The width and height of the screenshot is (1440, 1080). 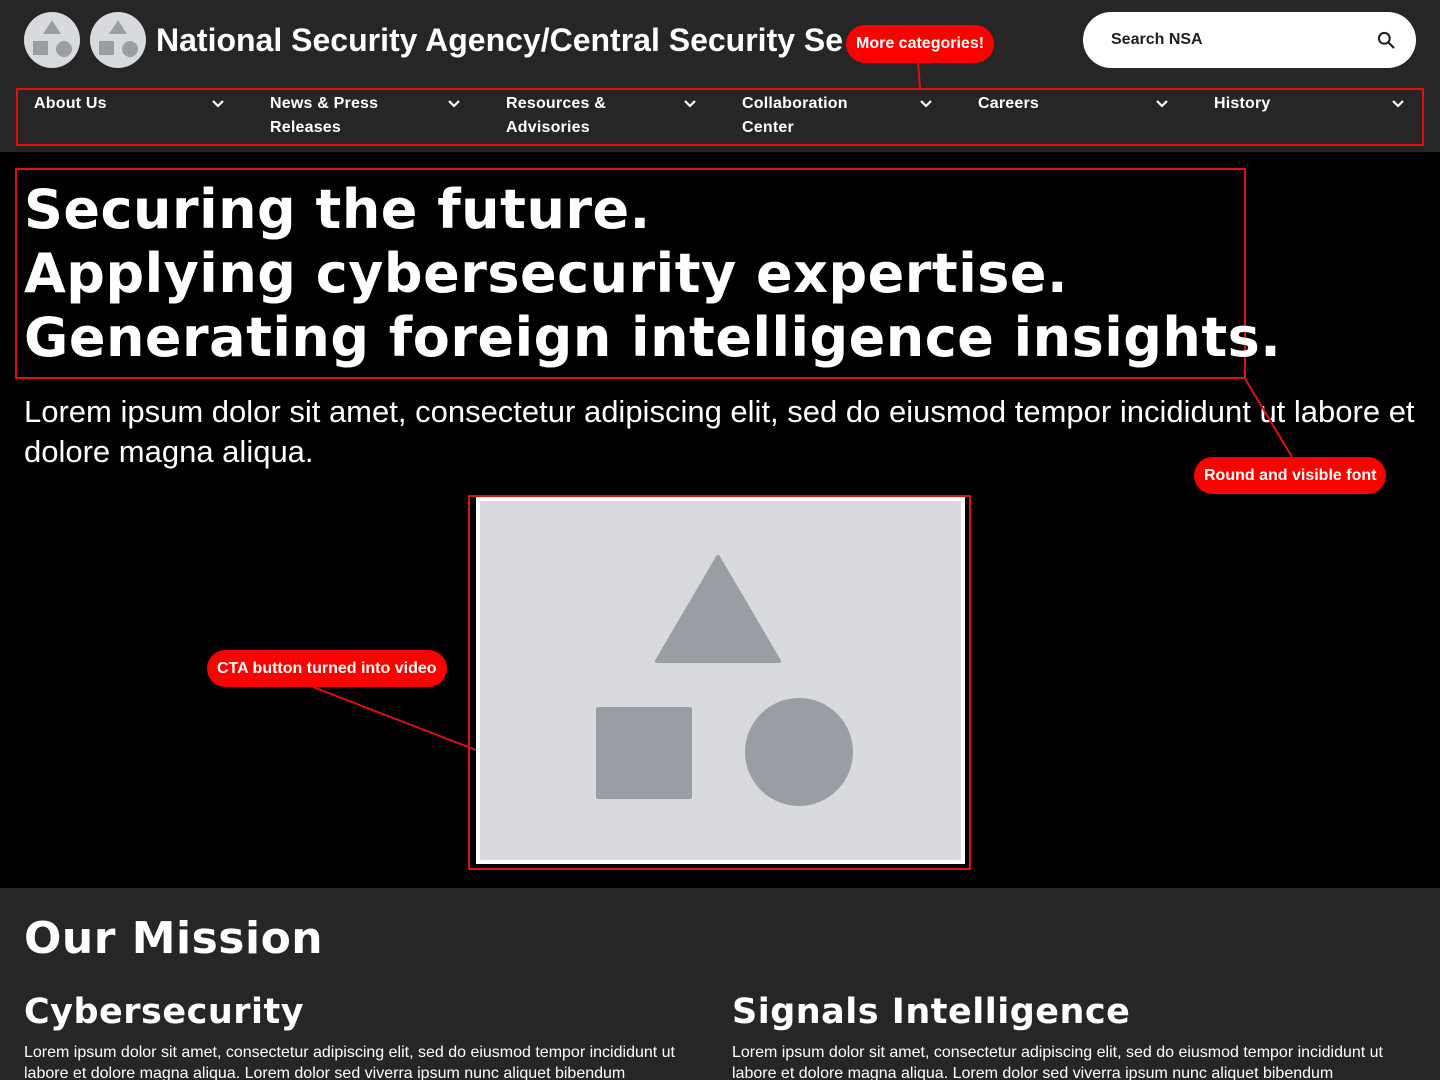 What do you see at coordinates (70, 103) in the screenshot?
I see `nav-item-label: About Us` at bounding box center [70, 103].